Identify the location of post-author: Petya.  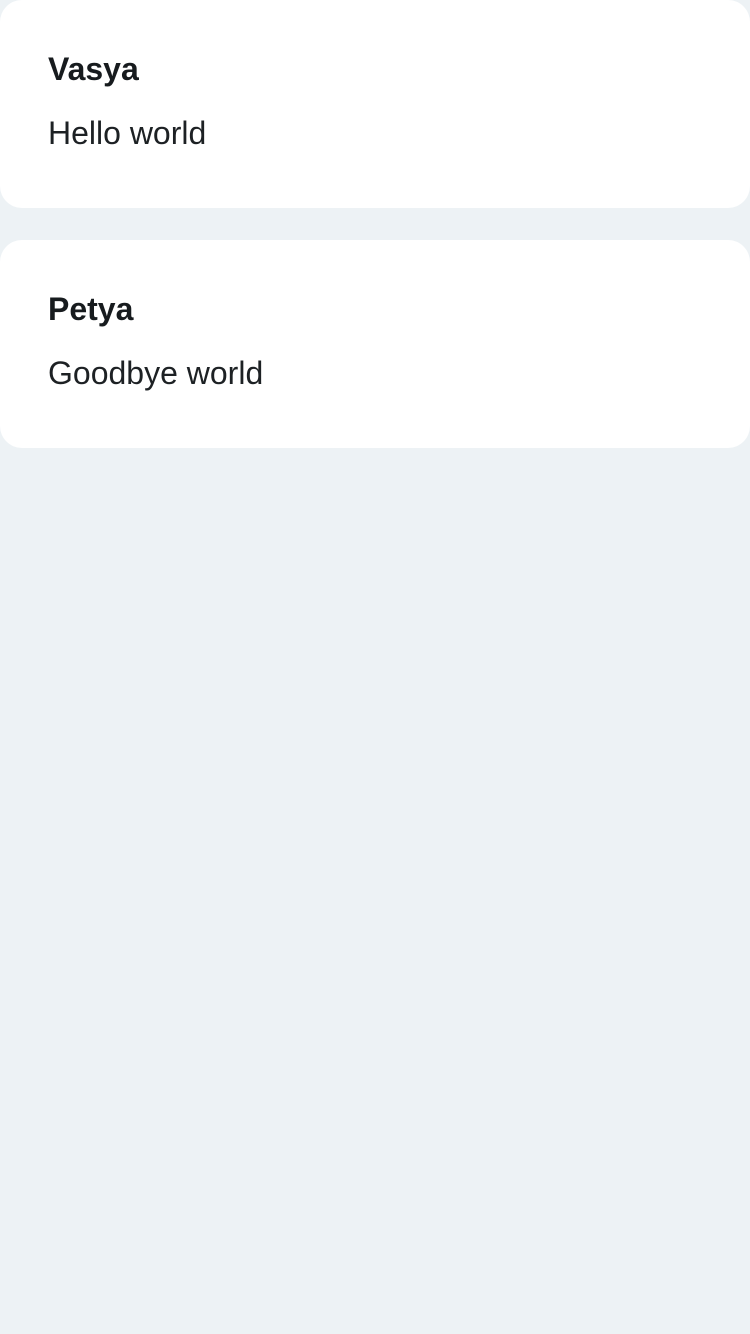
(91, 309).